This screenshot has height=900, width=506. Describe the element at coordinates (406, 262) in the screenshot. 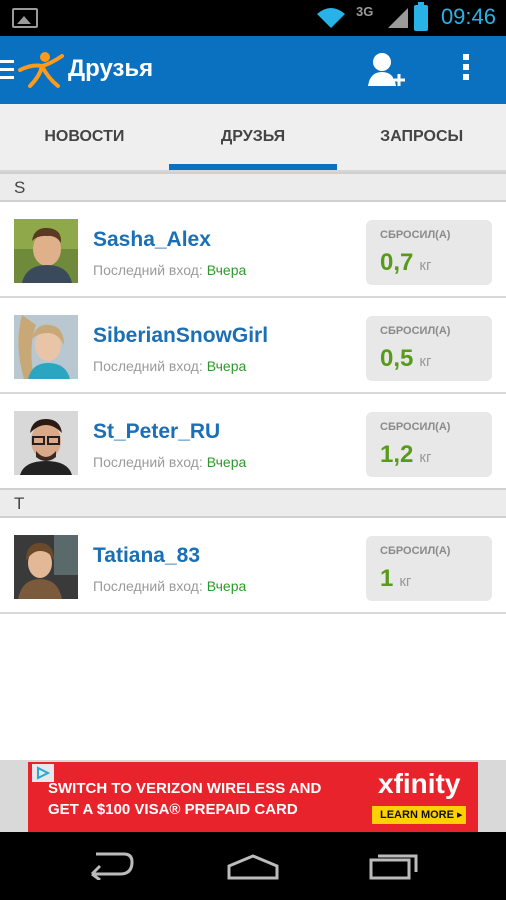

I see `weight-lost-value: 0,7 кг` at that location.